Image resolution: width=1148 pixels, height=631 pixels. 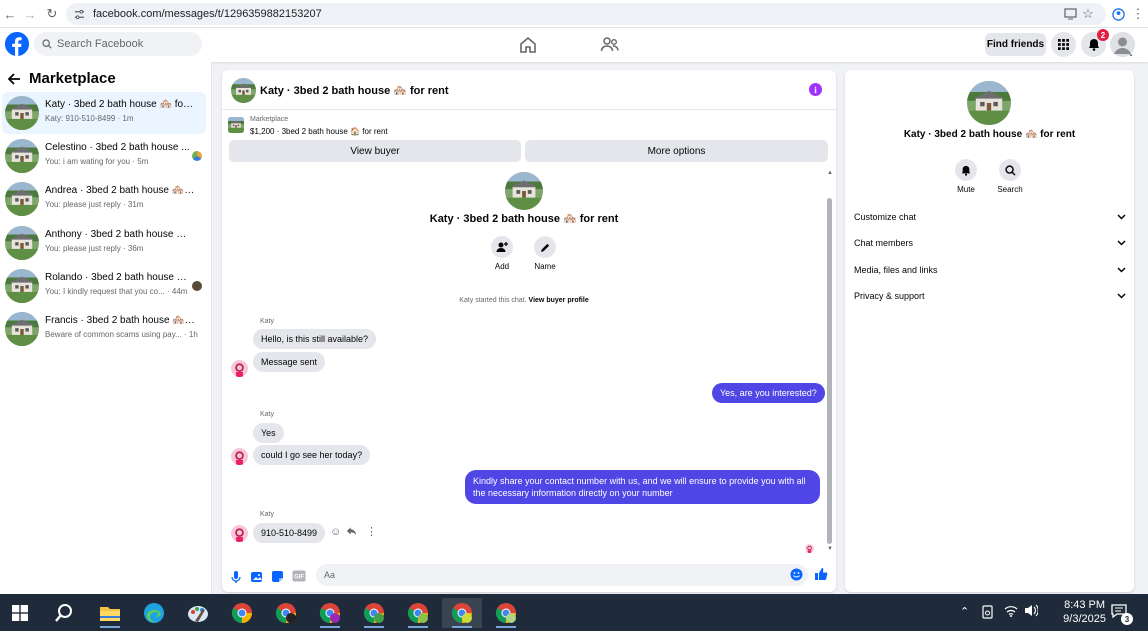 What do you see at coordinates (1088, 14) in the screenshot?
I see `bookmark-star-icon: ☆` at bounding box center [1088, 14].